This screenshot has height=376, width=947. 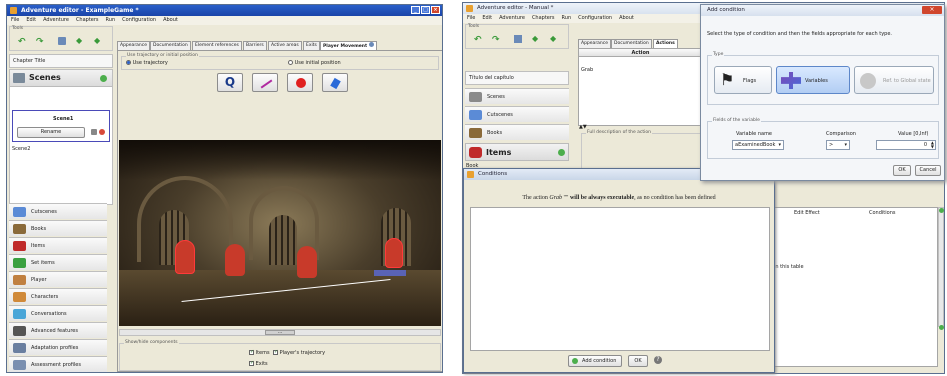 I want to click on tab-player-movement: Player Movement, so click(x=348, y=45).